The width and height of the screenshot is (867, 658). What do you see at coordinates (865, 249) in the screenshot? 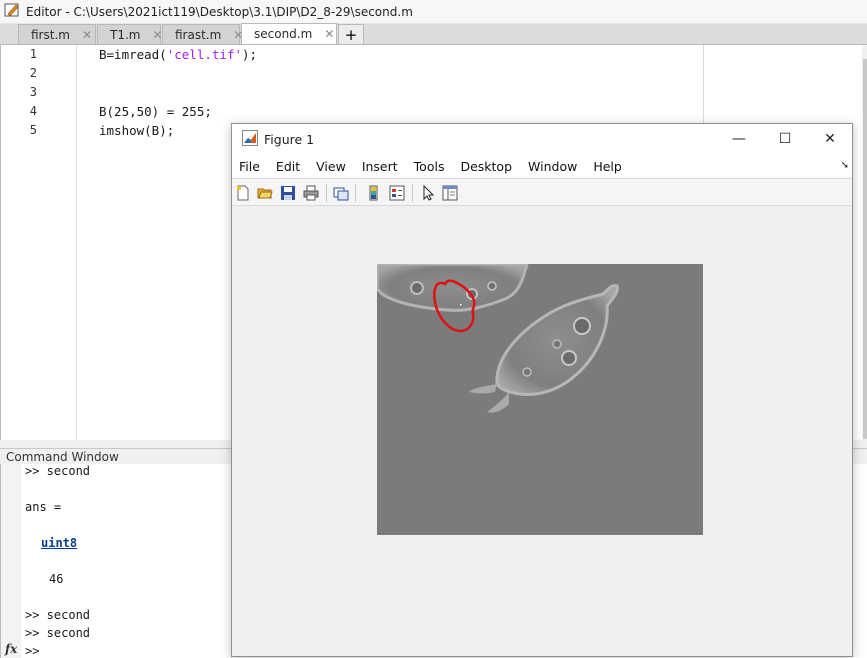
I see `scrollbar-thumb` at bounding box center [865, 249].